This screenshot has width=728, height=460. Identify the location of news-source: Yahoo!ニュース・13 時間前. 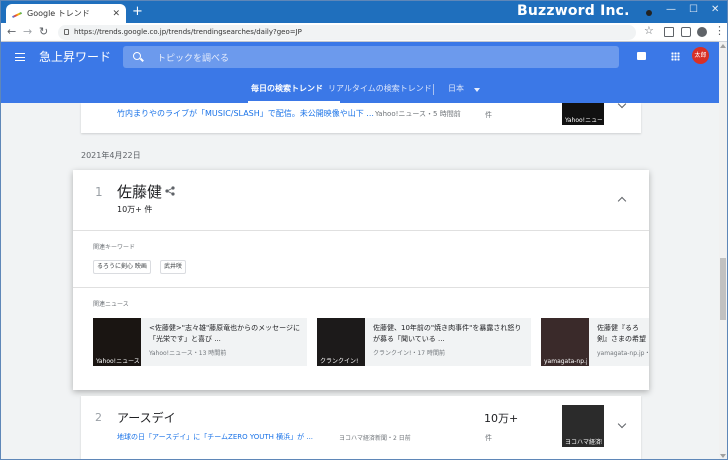
(188, 353).